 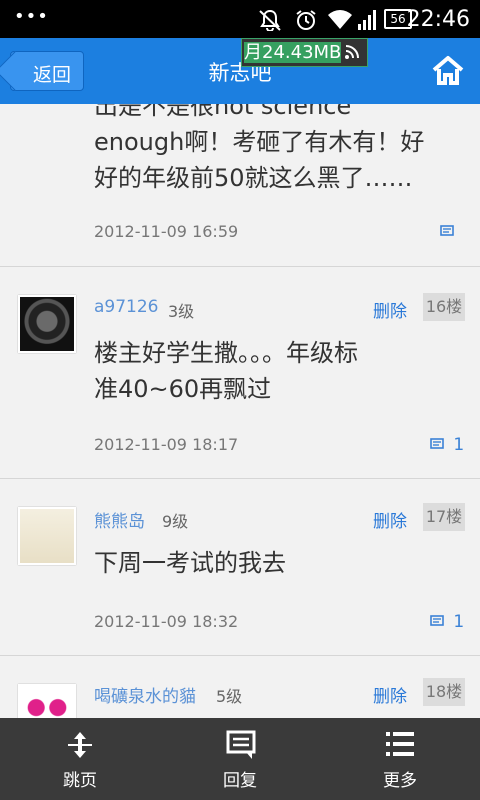 I want to click on post-content-line: enough啊！考砸了有木有！好, so click(x=259, y=142).